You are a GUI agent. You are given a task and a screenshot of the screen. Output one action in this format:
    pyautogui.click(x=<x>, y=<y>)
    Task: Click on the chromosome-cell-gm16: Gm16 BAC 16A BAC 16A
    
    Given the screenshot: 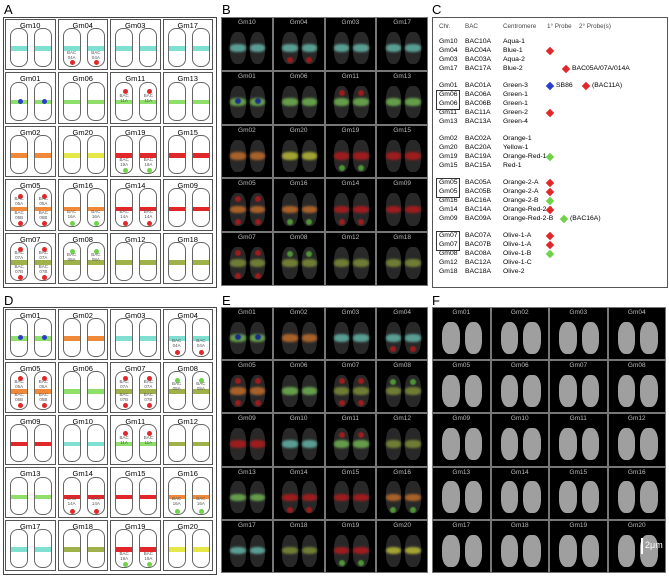 What is the action you would take?
    pyautogui.click(x=187, y=493)
    